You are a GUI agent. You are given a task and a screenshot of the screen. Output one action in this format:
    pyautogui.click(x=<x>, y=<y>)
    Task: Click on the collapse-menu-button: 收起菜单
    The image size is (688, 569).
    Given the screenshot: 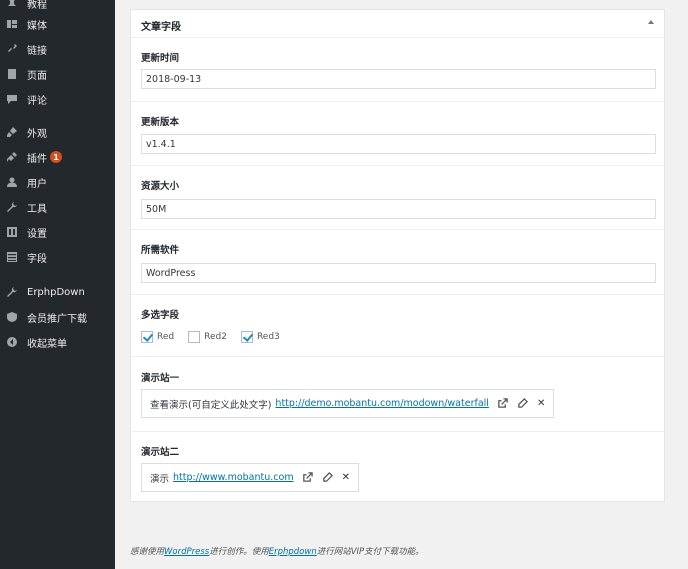 What is the action you would take?
    pyautogui.click(x=57, y=342)
    